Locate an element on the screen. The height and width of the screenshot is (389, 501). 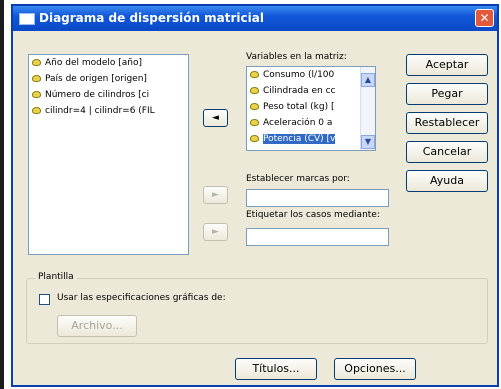
reset-button: Restablecer is located at coordinates (447, 123).